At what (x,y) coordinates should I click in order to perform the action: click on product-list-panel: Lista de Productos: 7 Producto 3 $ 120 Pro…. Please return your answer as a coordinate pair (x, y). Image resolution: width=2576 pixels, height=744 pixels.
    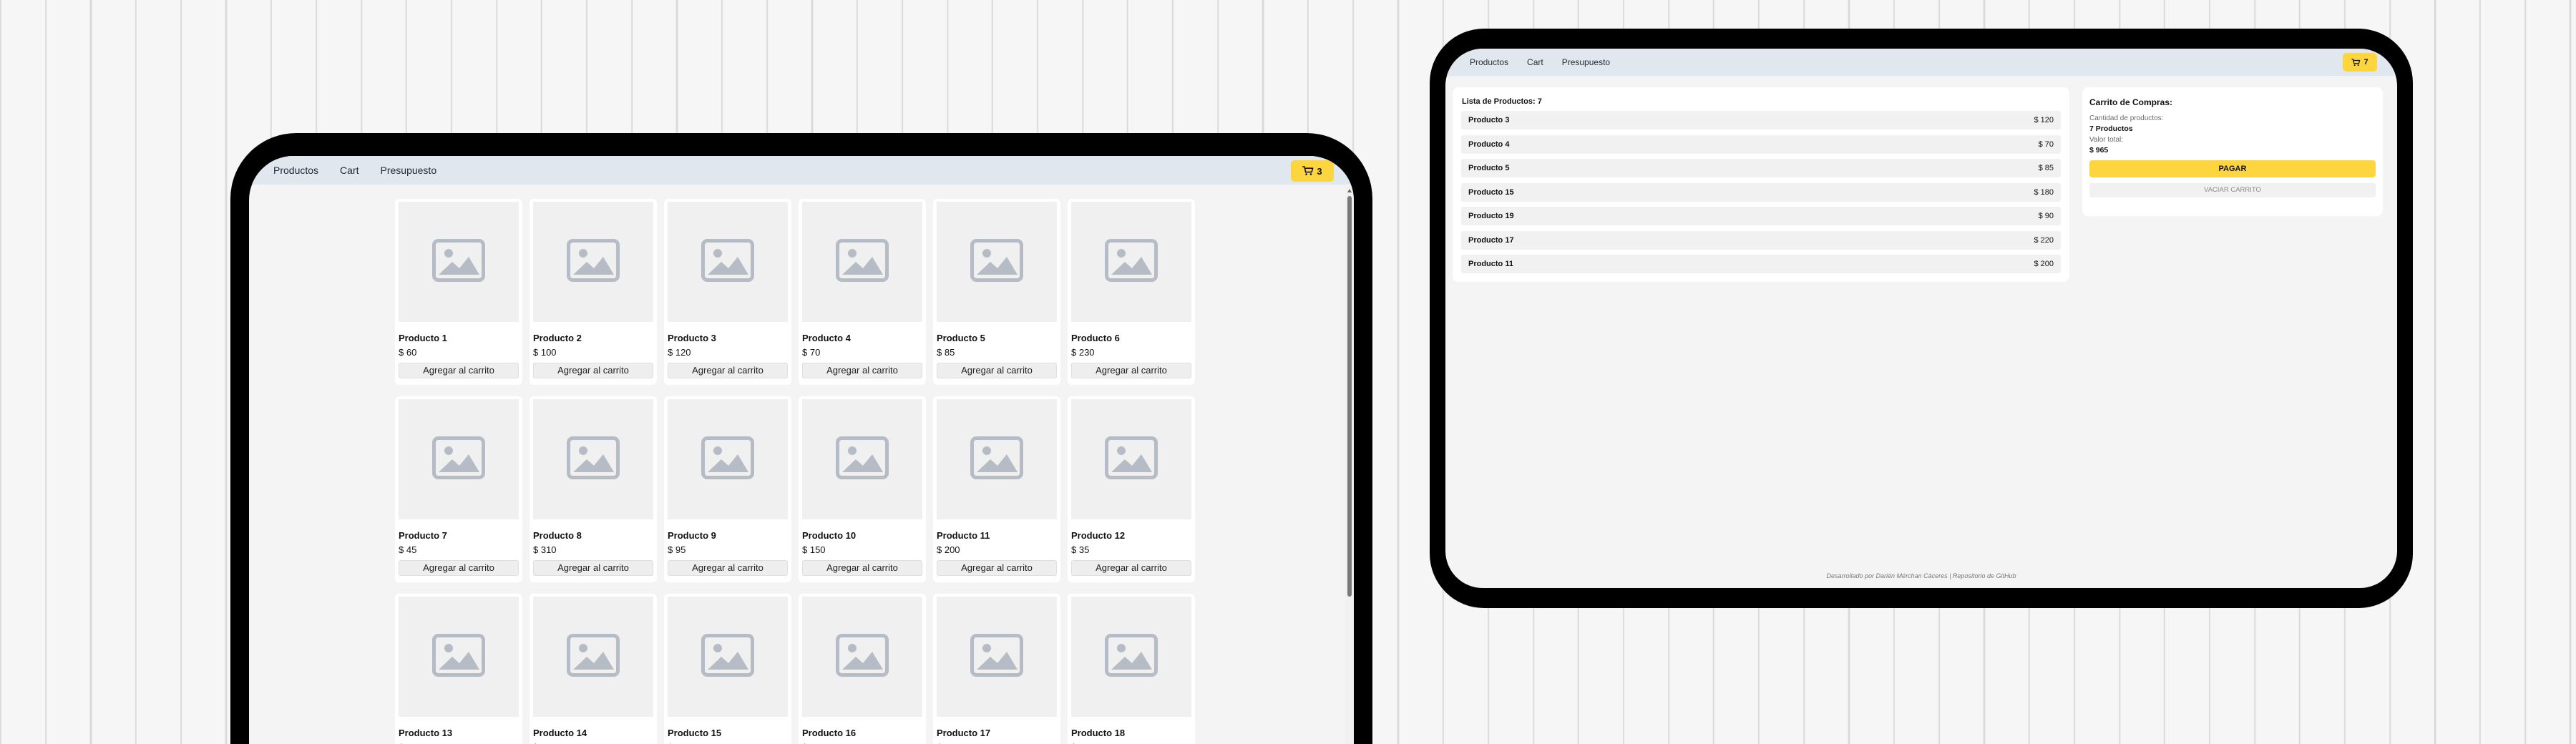
    Looking at the image, I should click on (1761, 185).